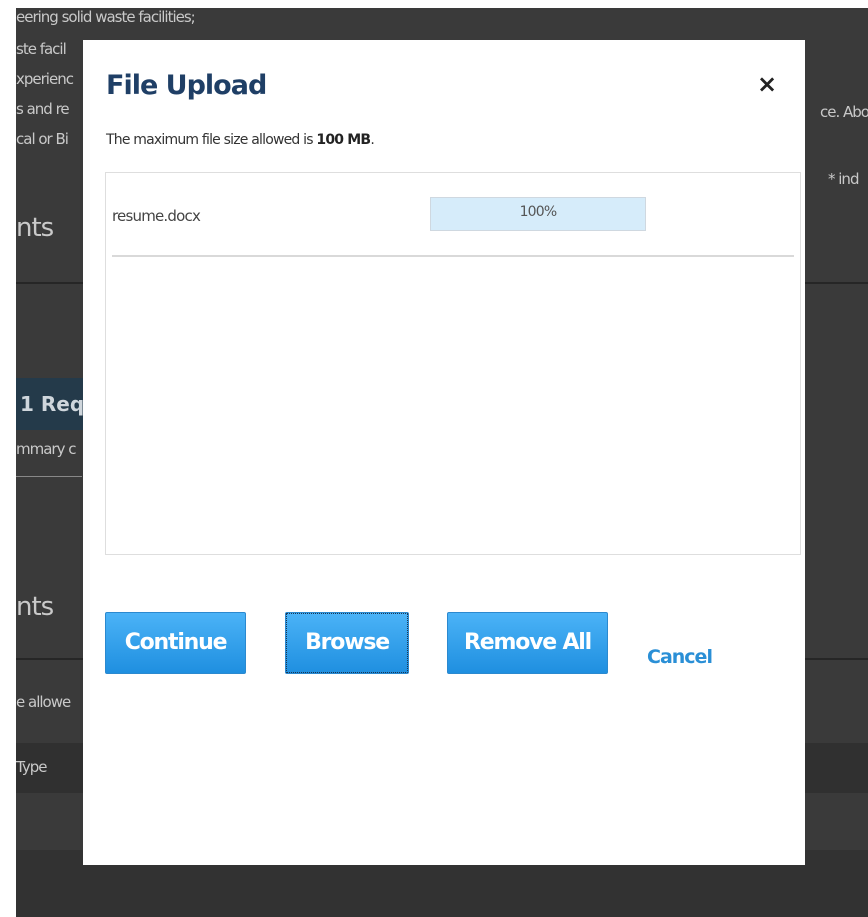 This screenshot has width=868, height=917. I want to click on background-text: ste facil, so click(41, 49).